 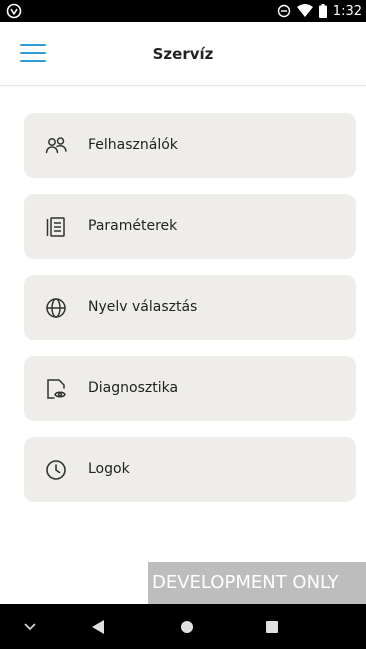 I want to click on app-bar: Szervíz, so click(x=183, y=54).